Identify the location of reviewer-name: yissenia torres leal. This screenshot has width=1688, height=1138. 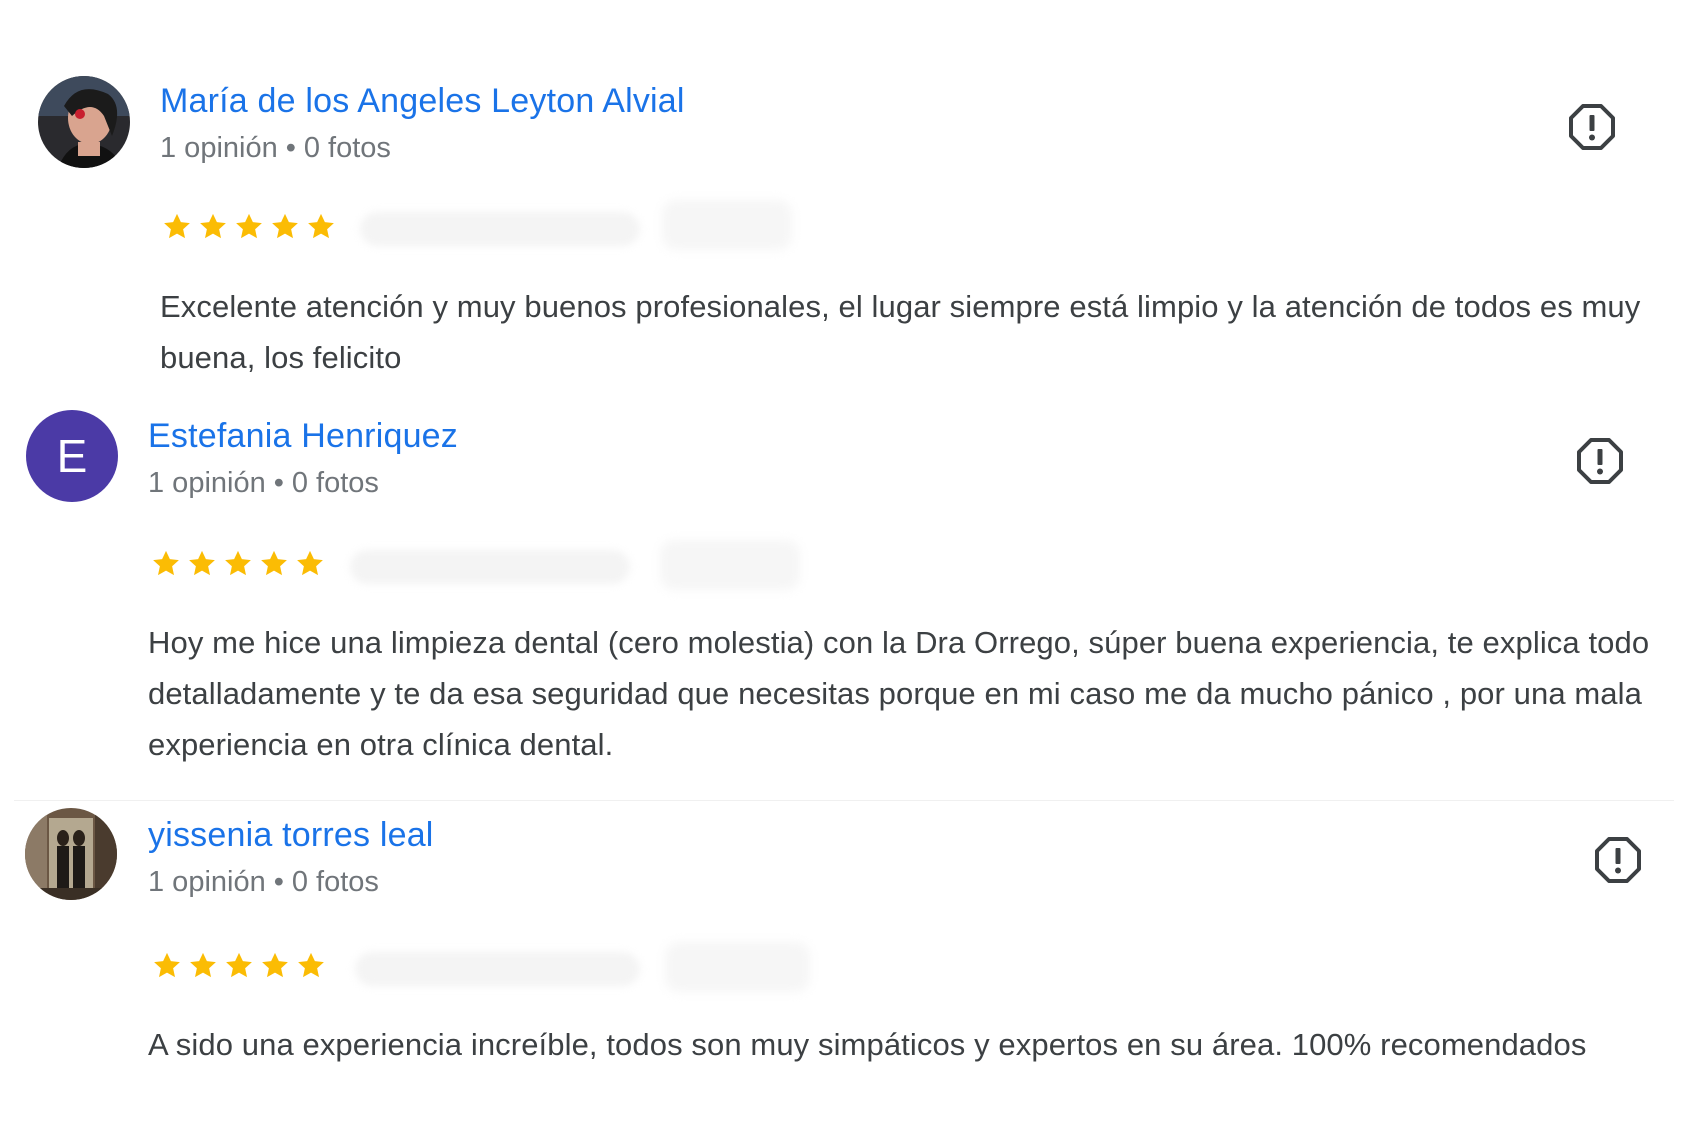
(291, 835).